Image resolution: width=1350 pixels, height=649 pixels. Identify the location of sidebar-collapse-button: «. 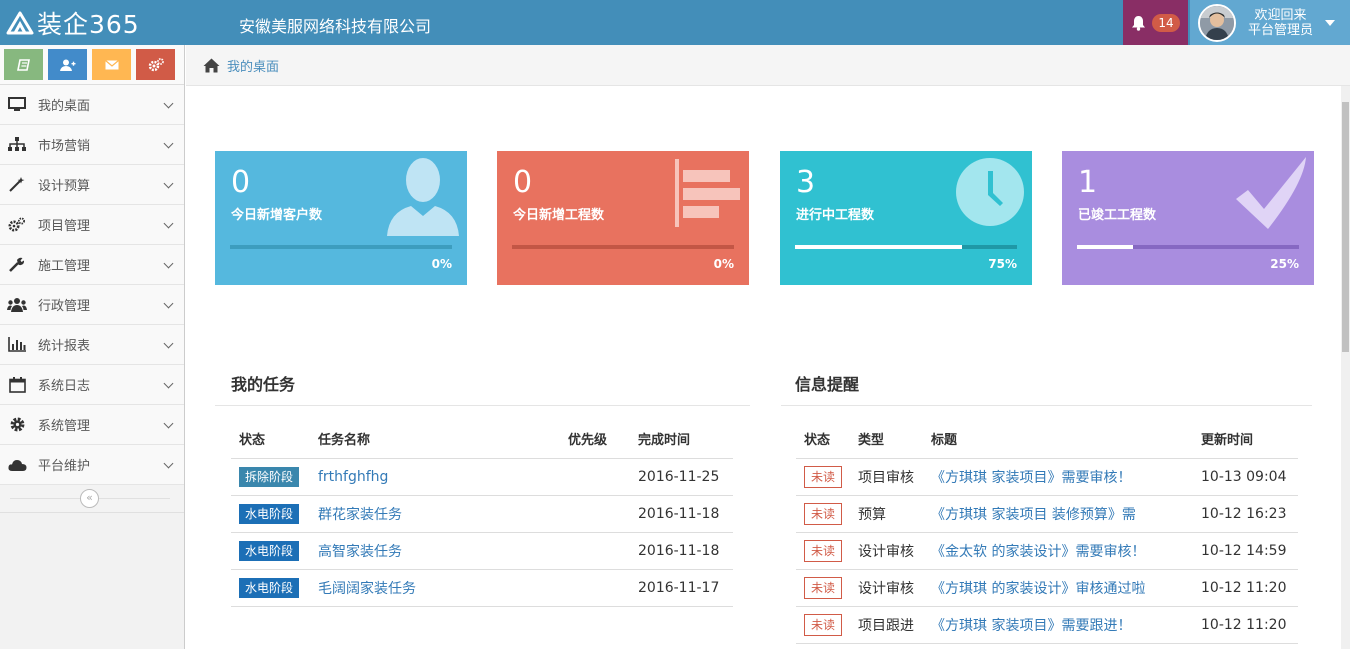
(89, 498).